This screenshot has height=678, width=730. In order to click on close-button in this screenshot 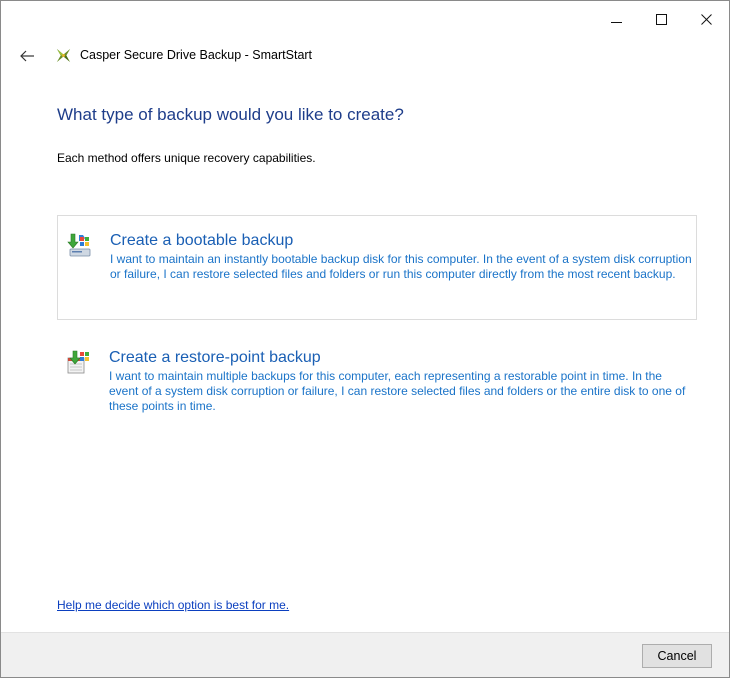, I will do `click(706, 19)`.